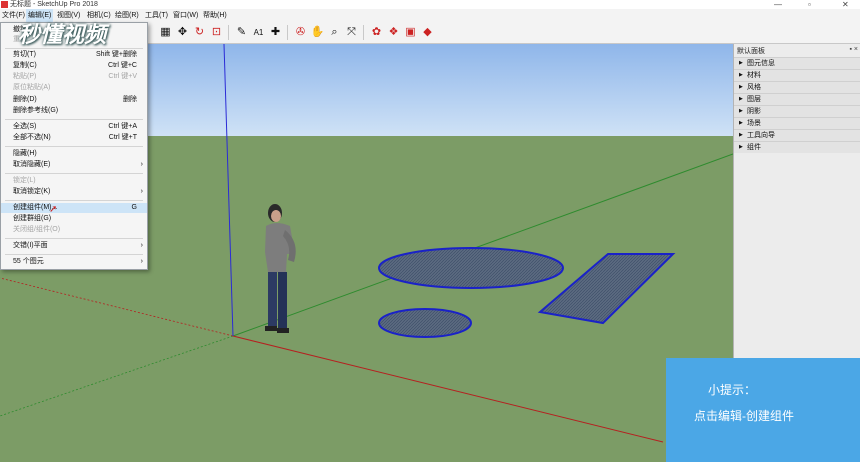 This screenshot has height=462, width=860. What do you see at coordinates (216, 32) in the screenshot?
I see `scale-icon: ⊡` at bounding box center [216, 32].